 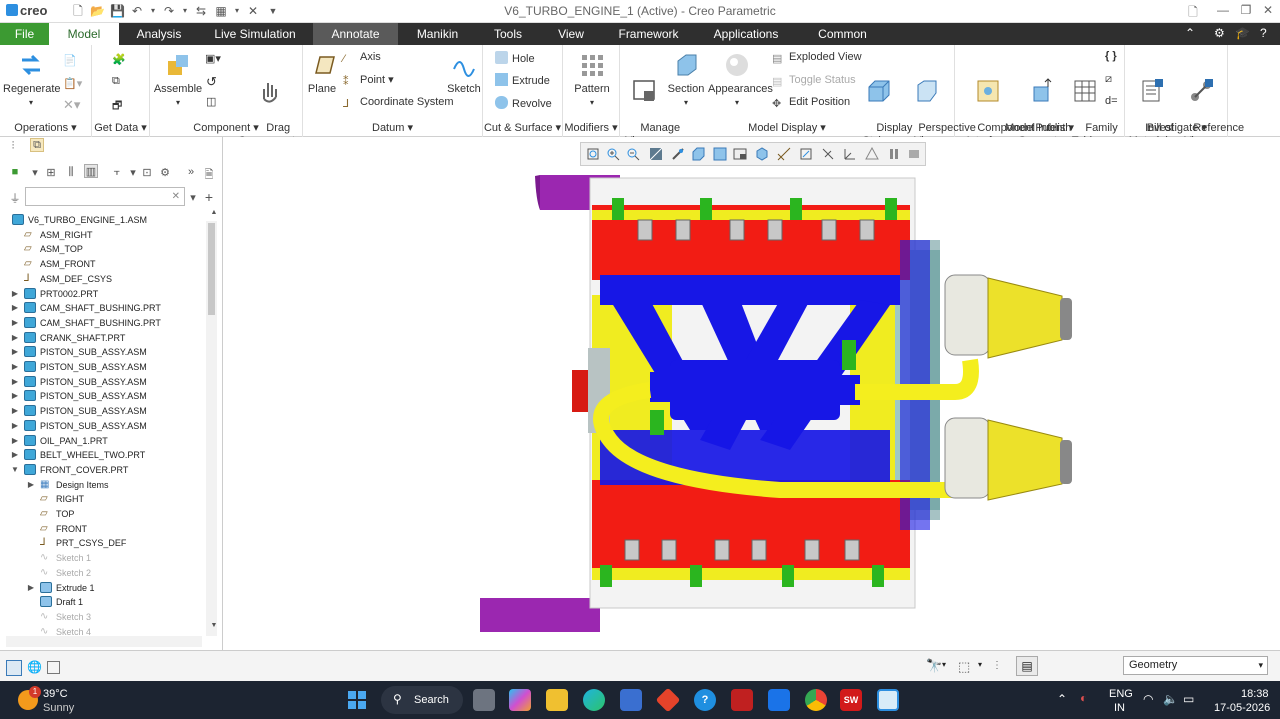 What do you see at coordinates (944, 664) in the screenshot?
I see `find-dropdown-icon: ▾` at bounding box center [944, 664].